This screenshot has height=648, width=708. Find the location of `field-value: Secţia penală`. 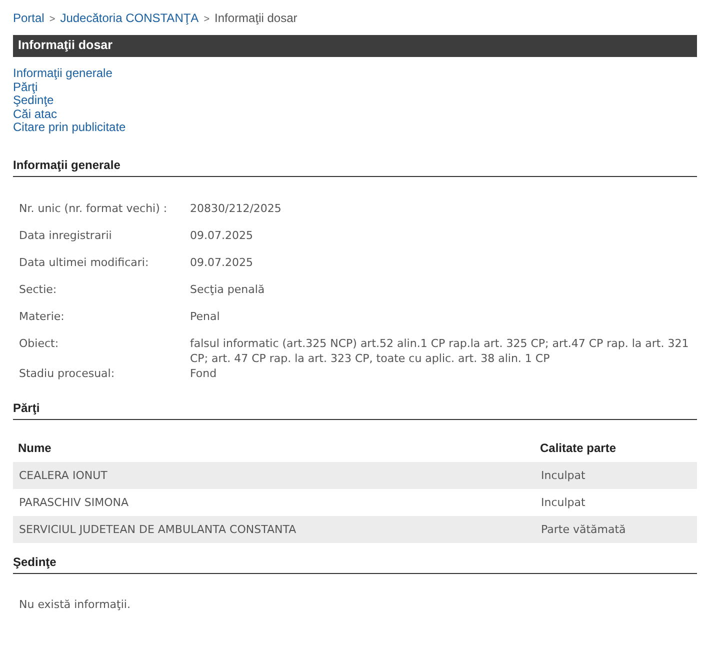

field-value: Secţia penală is located at coordinates (228, 290).